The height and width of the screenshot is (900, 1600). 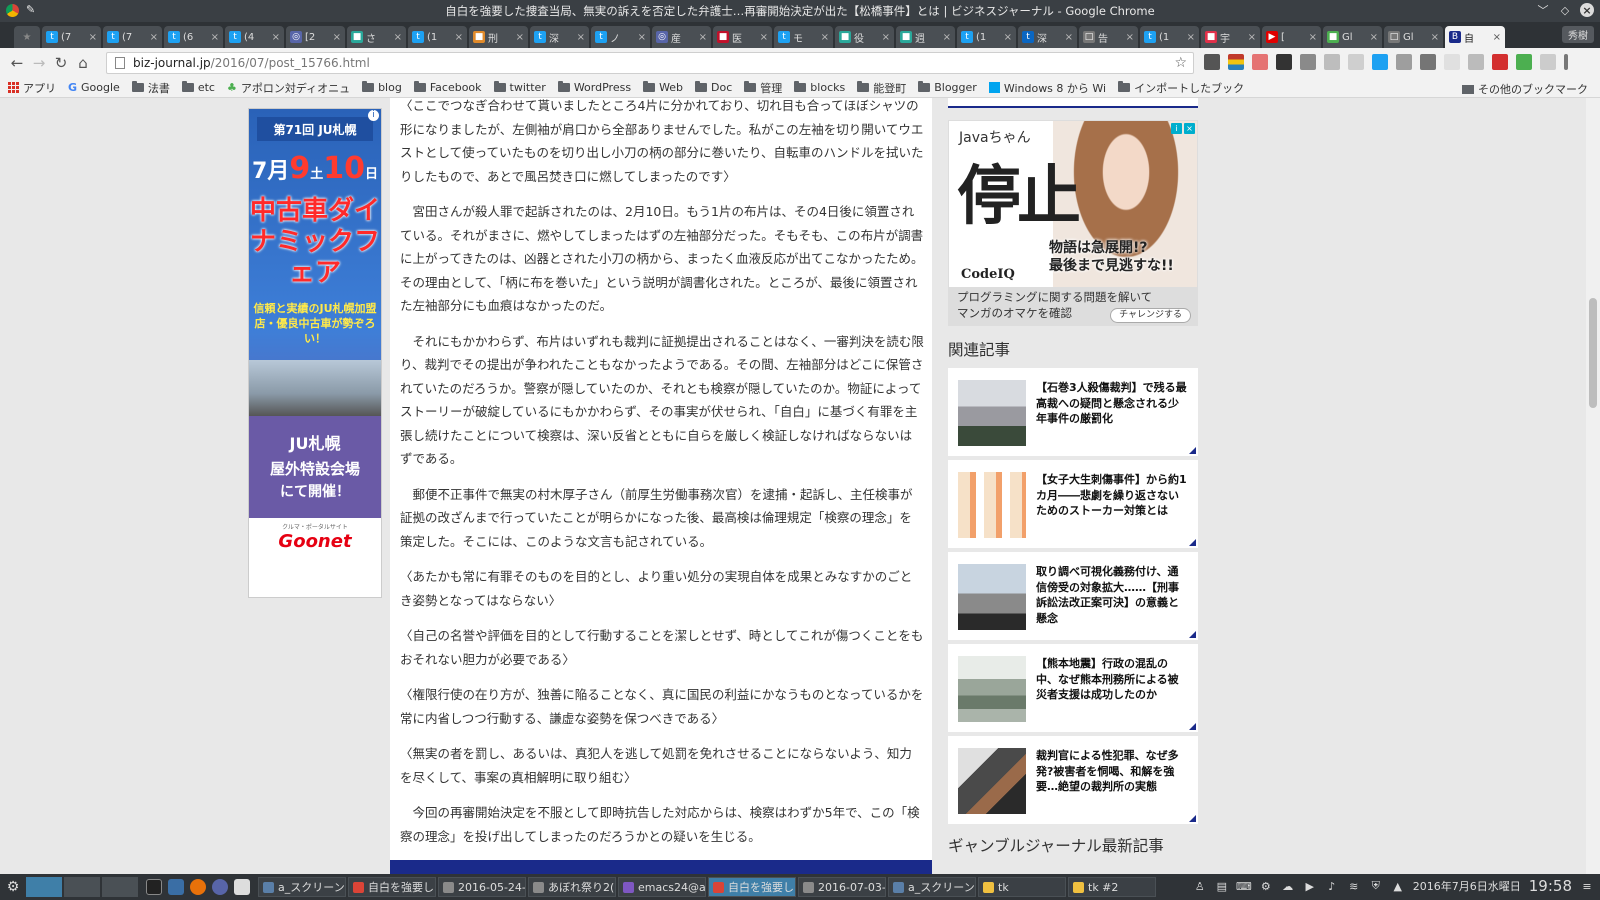 I want to click on bookmark-star-icon: ☆, so click(x=1180, y=63).